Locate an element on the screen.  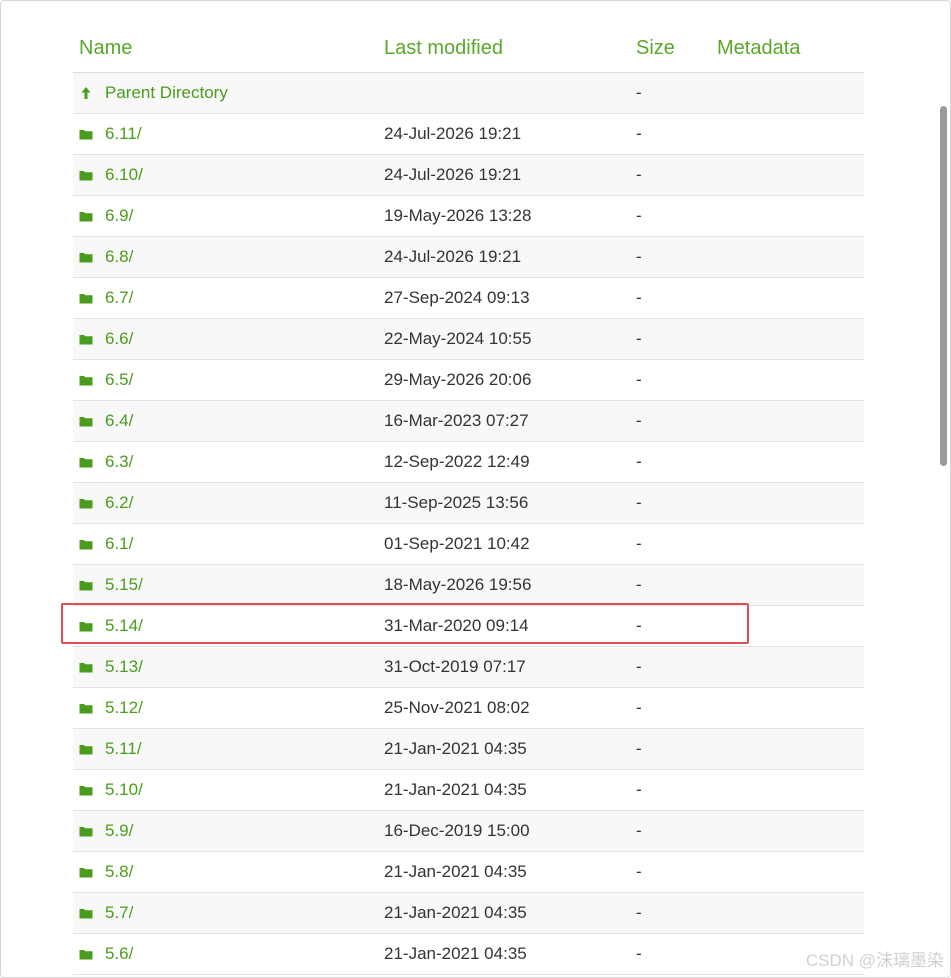
scrollbar-thumb is located at coordinates (943, 286).